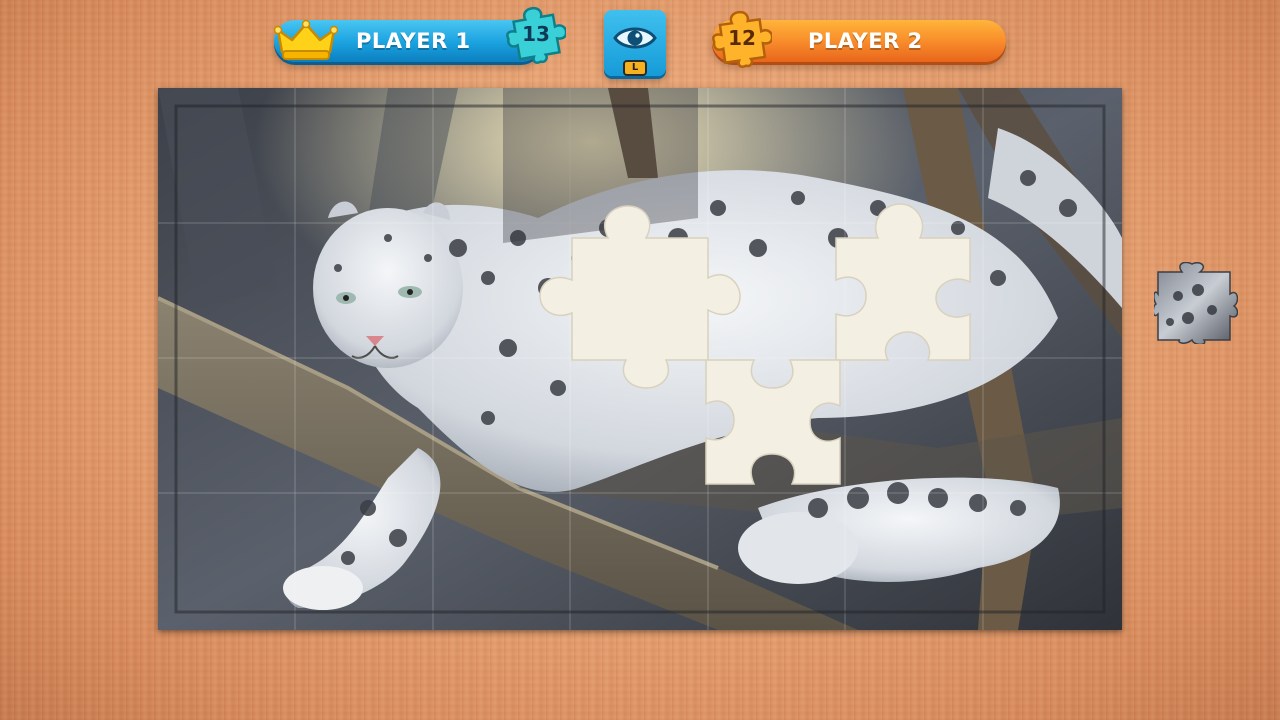  What do you see at coordinates (755, 344) in the screenshot?
I see `empty-slots` at bounding box center [755, 344].